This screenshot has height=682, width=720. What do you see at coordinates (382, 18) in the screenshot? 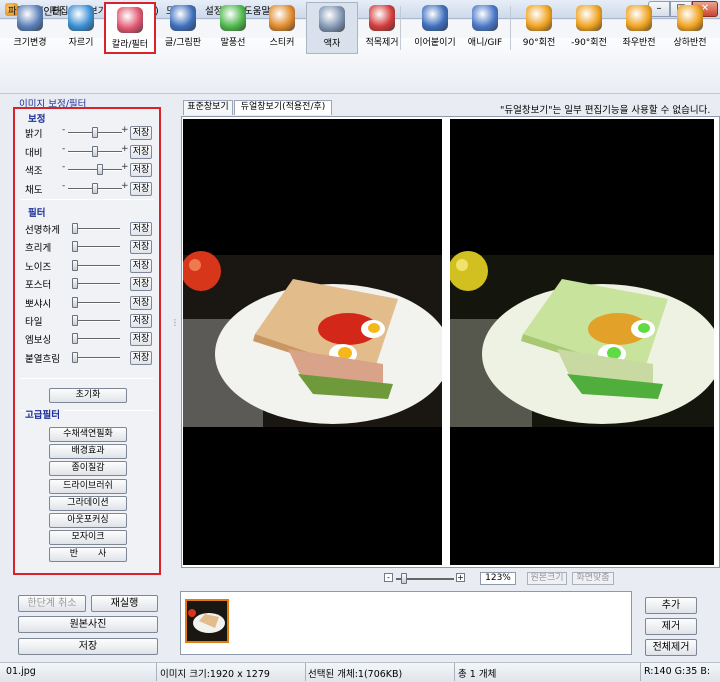
I see `red-eye-icon` at bounding box center [382, 18].